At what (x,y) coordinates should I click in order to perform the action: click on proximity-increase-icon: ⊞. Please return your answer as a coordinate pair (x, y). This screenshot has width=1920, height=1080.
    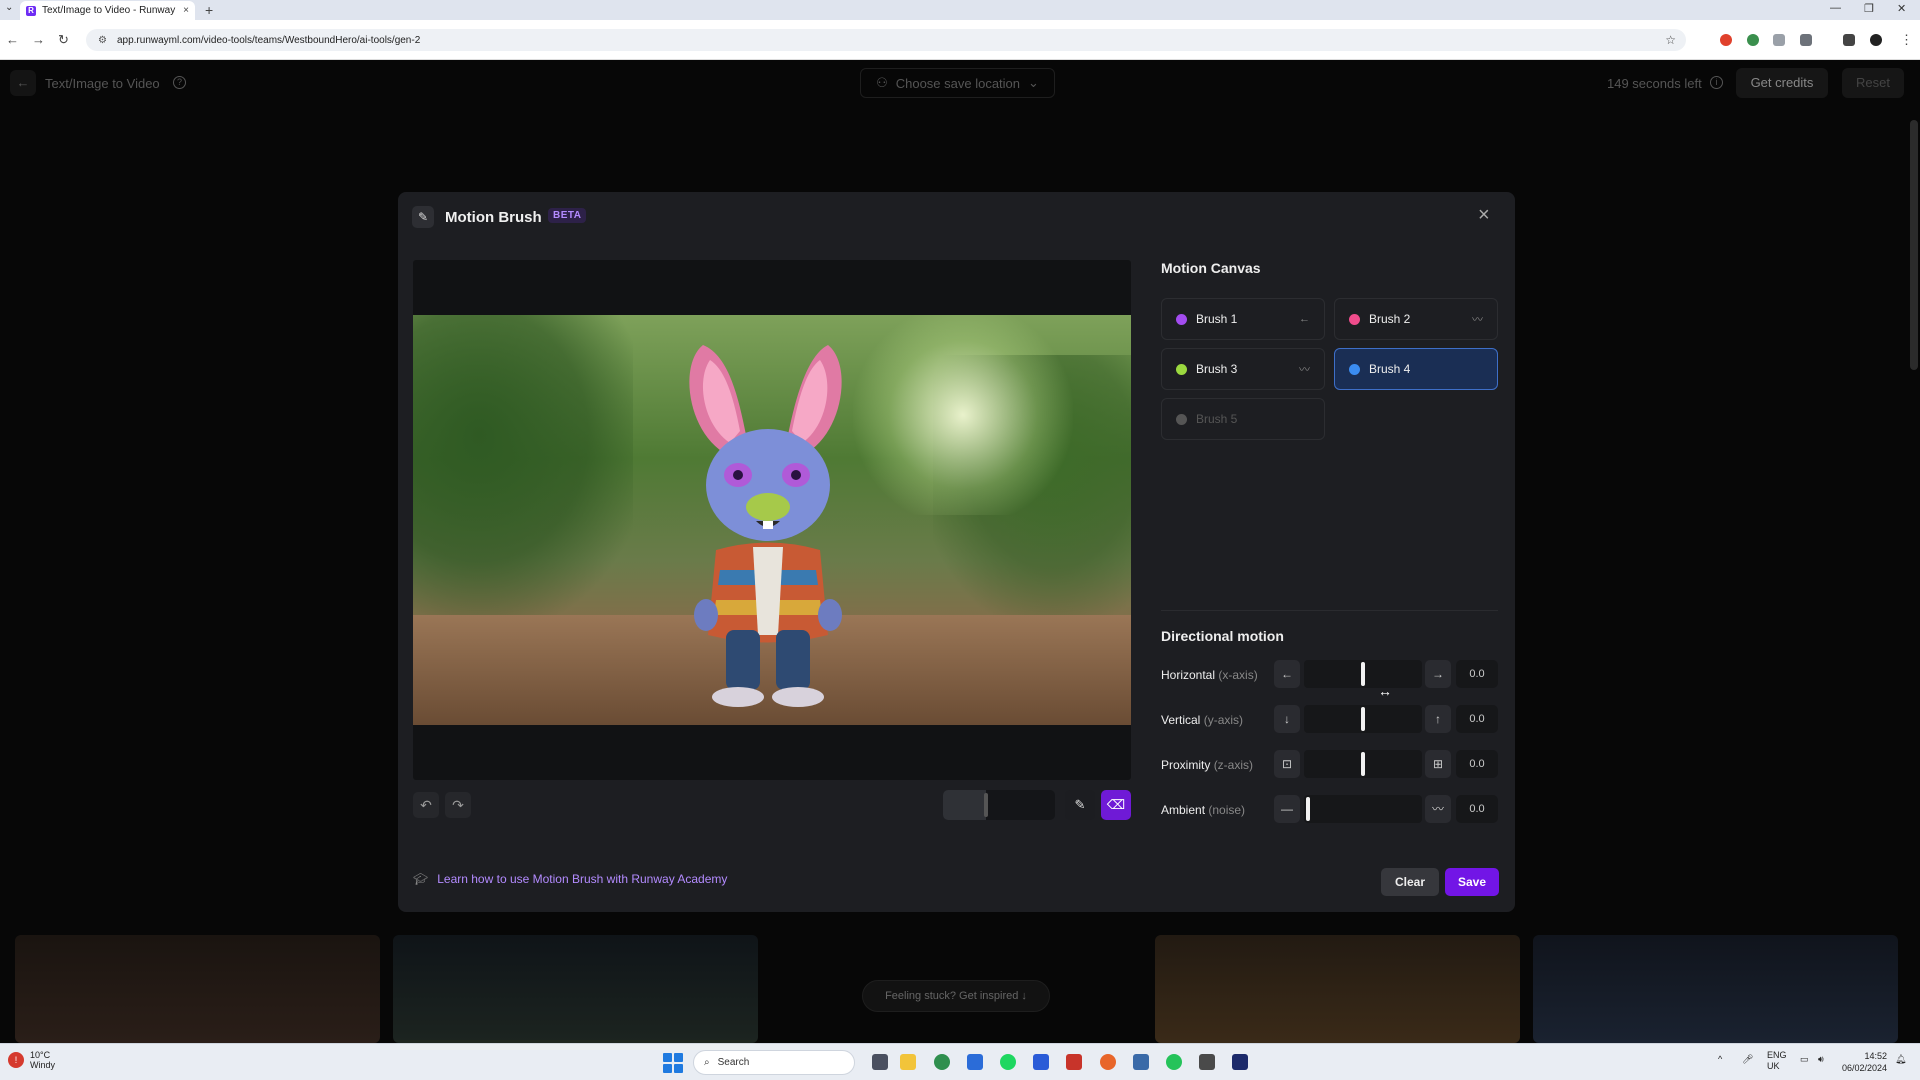
    Looking at the image, I should click on (1438, 764).